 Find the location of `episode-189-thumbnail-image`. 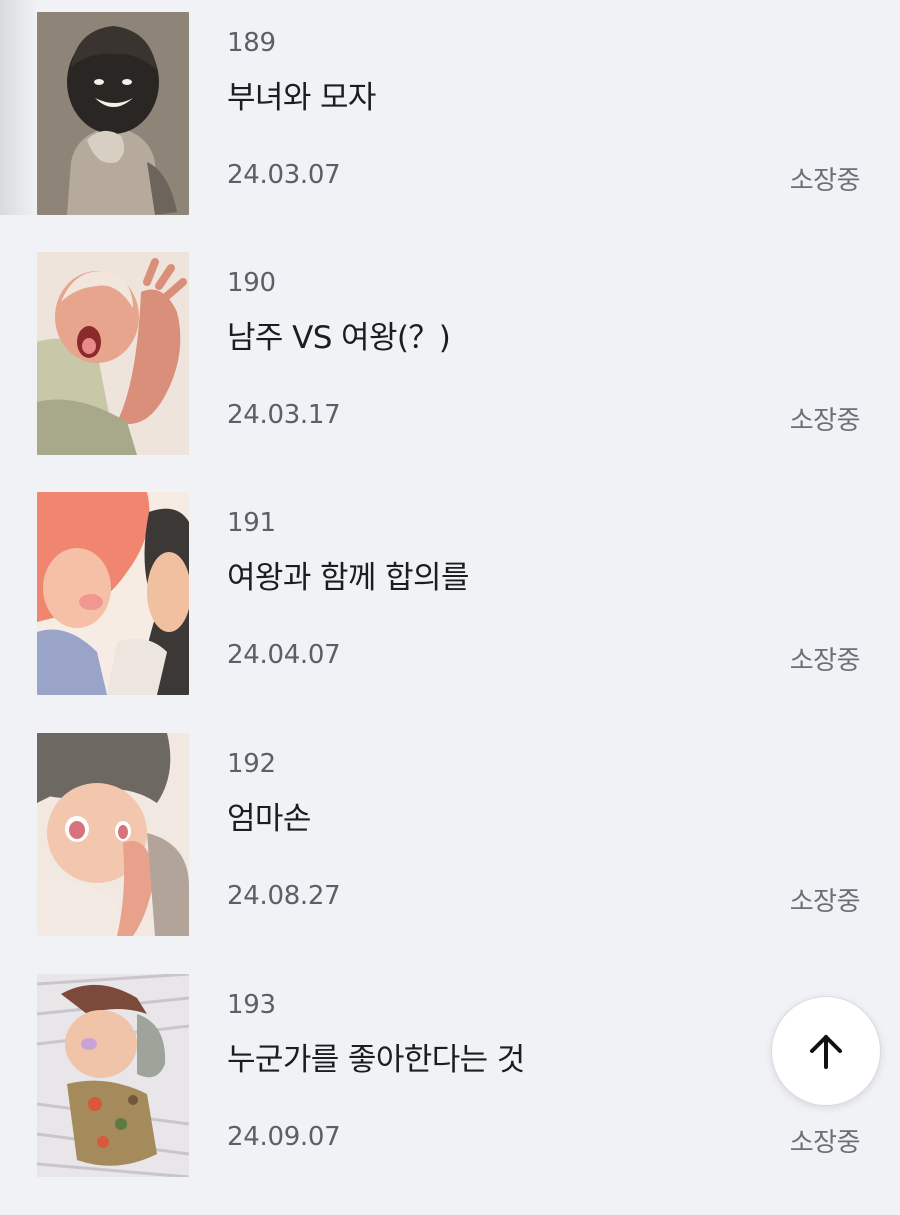

episode-189-thumbnail-image is located at coordinates (113, 113).